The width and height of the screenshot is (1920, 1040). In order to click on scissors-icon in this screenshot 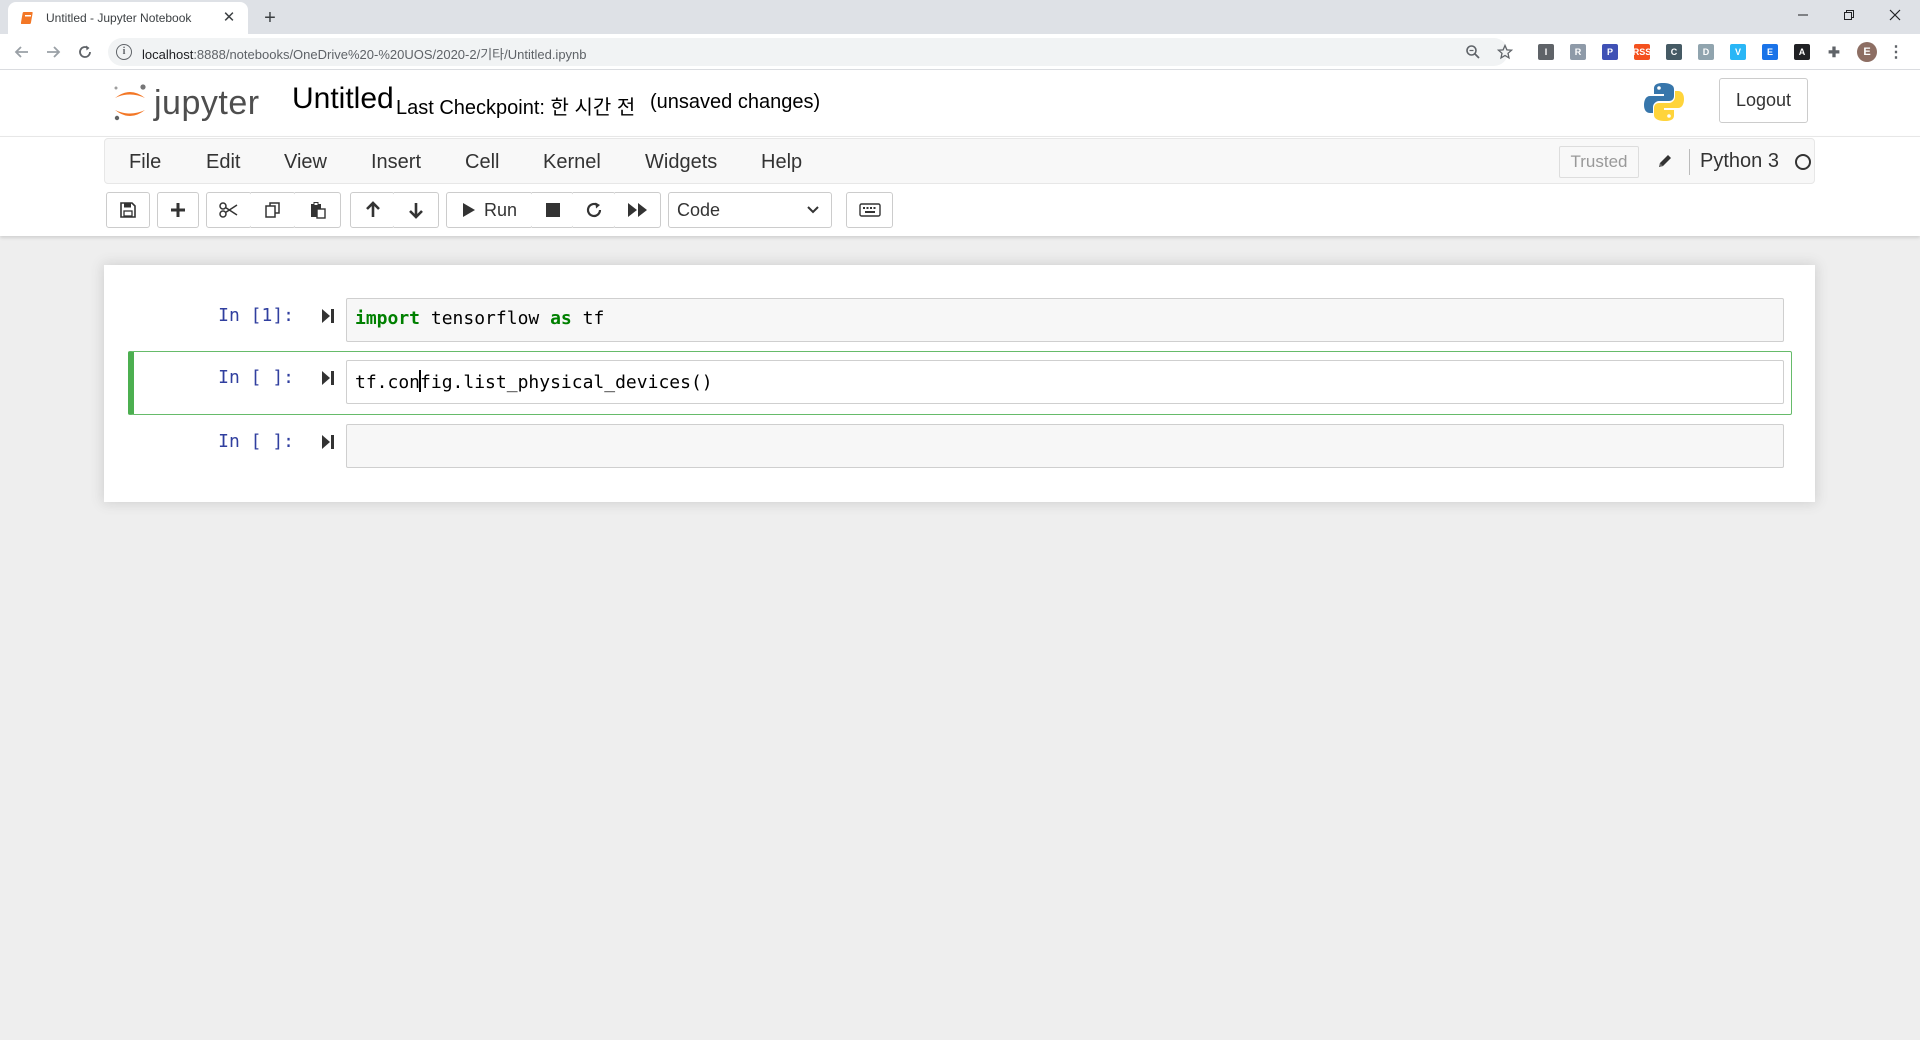, I will do `click(228, 210)`.